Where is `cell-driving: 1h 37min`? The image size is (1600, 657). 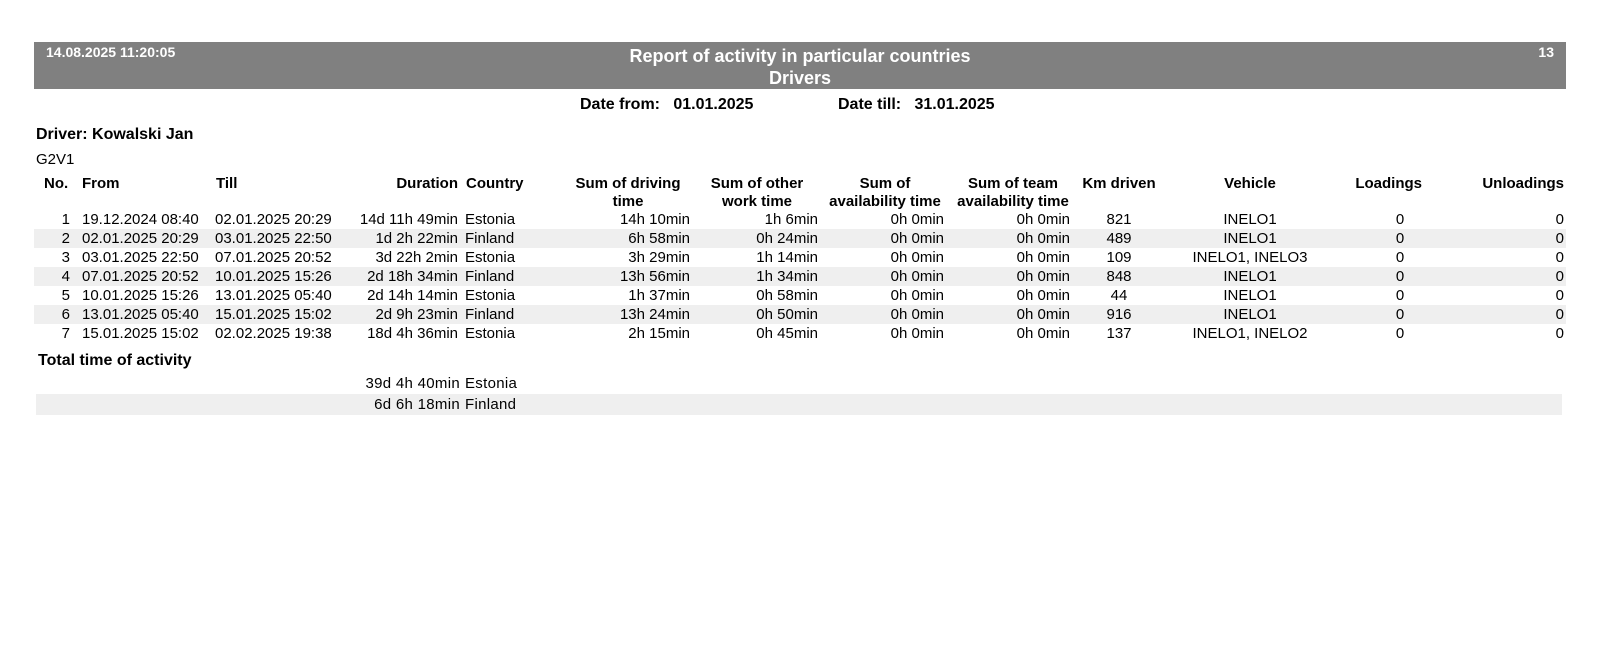 cell-driving: 1h 37min is located at coordinates (659, 295).